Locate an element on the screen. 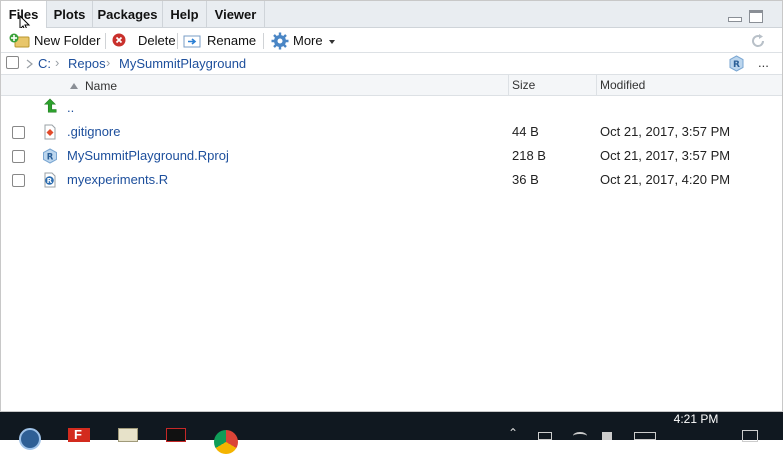  tab-help: Help is located at coordinates (185, 14).